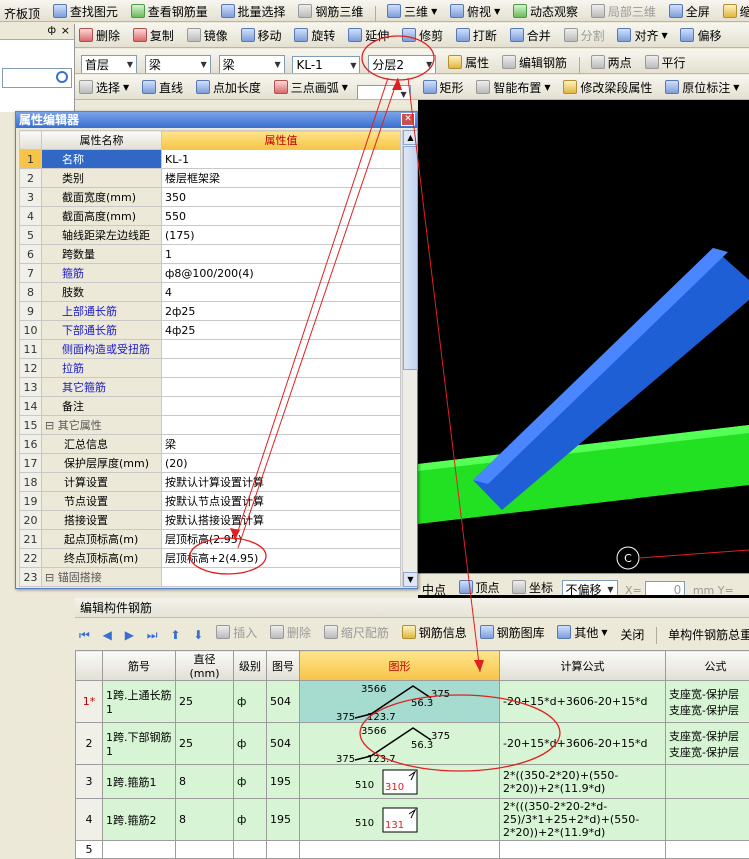 The height and width of the screenshot is (859, 749). Describe the element at coordinates (210, 273) in the screenshot. I see `property-row: 7 箍筋 ф8@100/200(4)` at that location.